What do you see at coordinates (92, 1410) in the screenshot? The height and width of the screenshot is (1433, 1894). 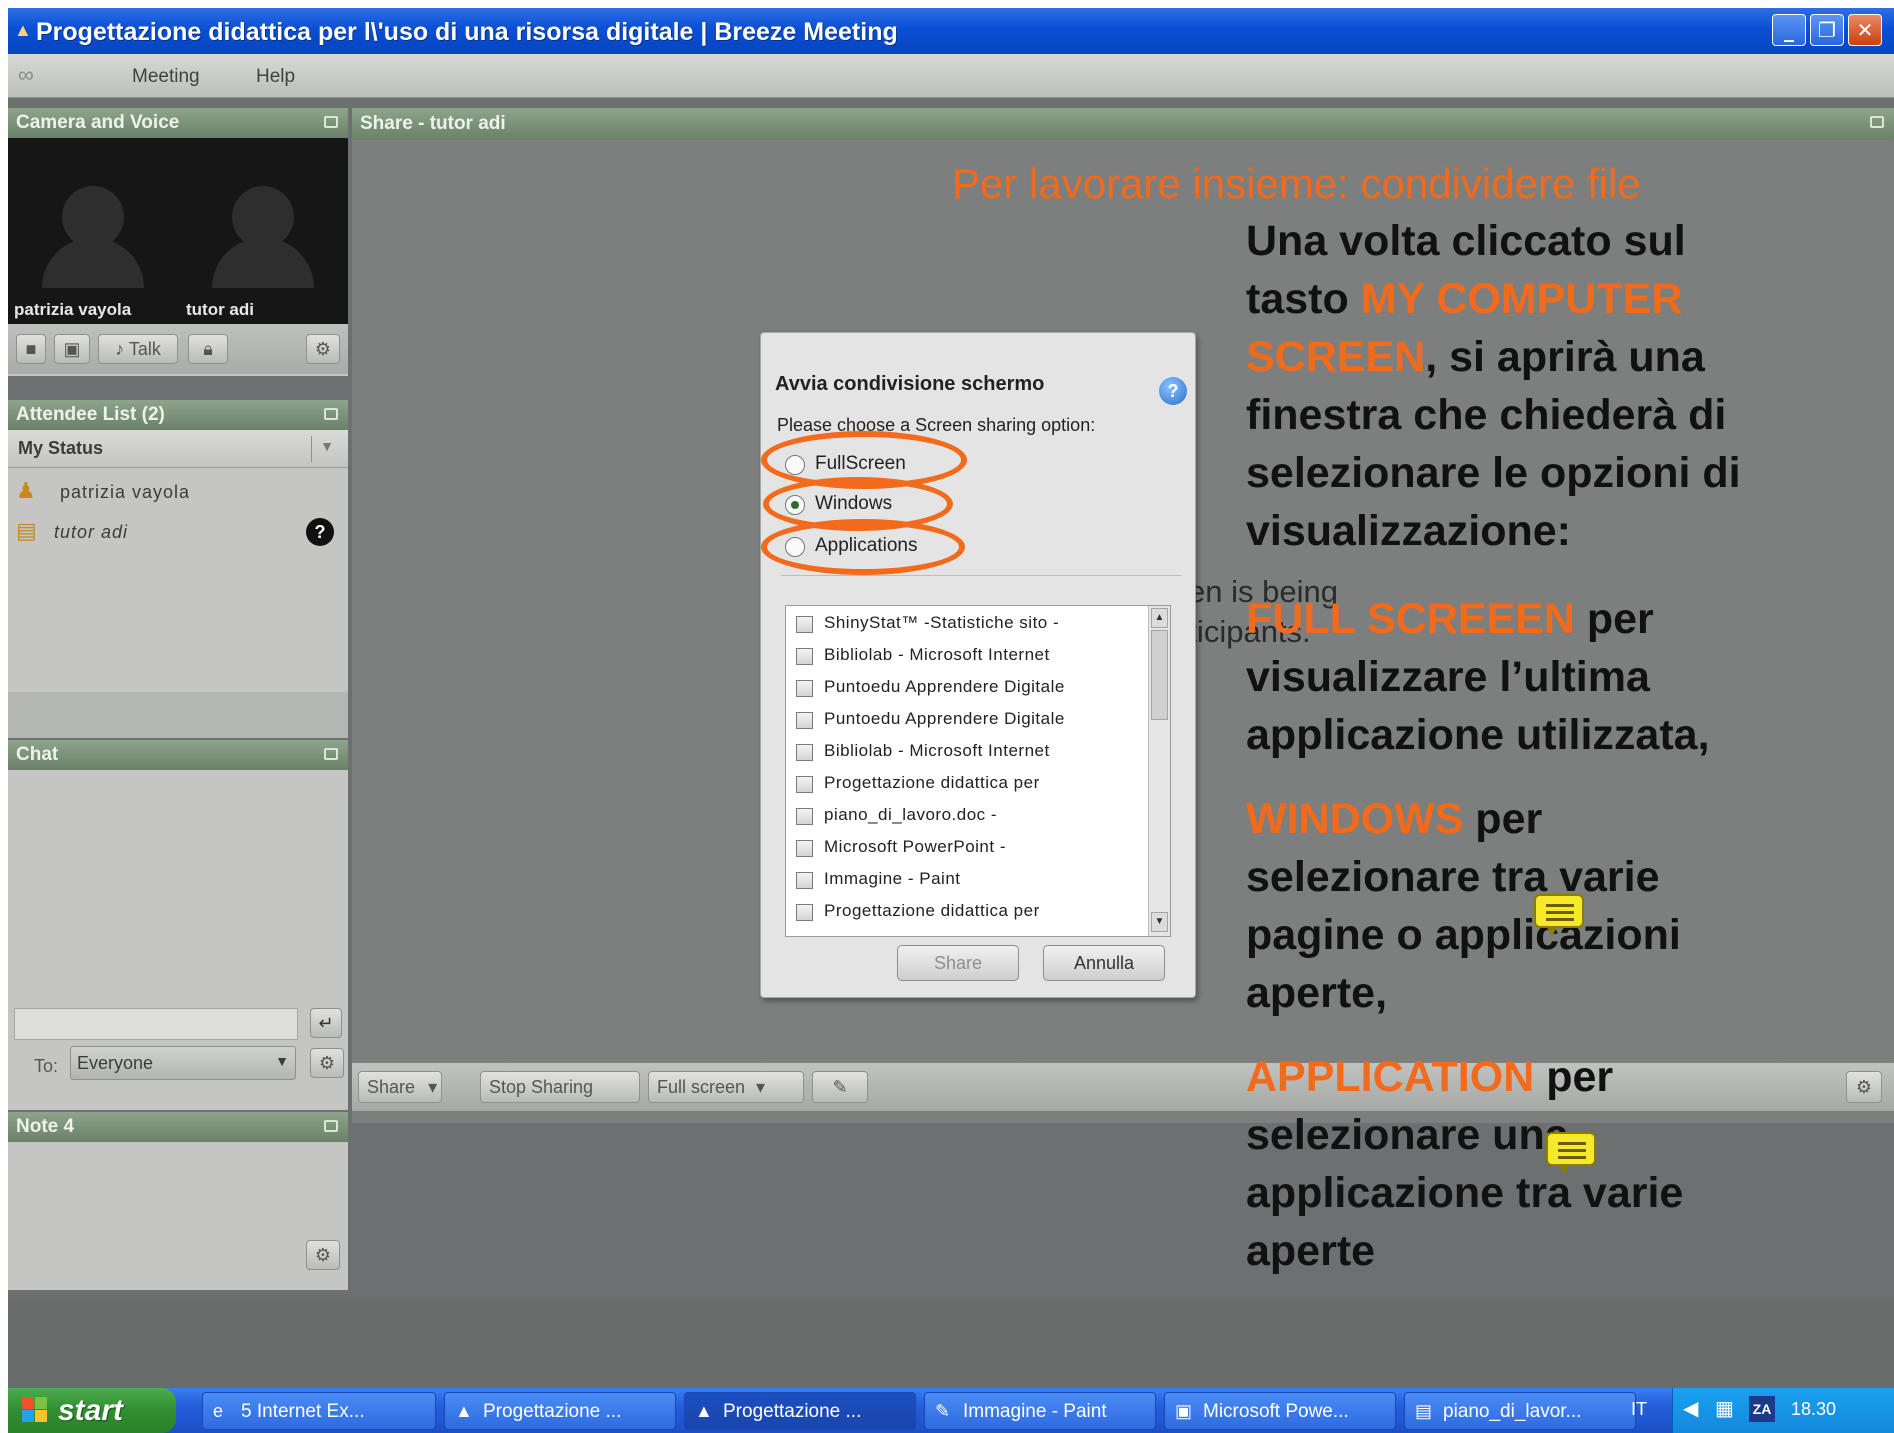 I see `start-button: start` at bounding box center [92, 1410].